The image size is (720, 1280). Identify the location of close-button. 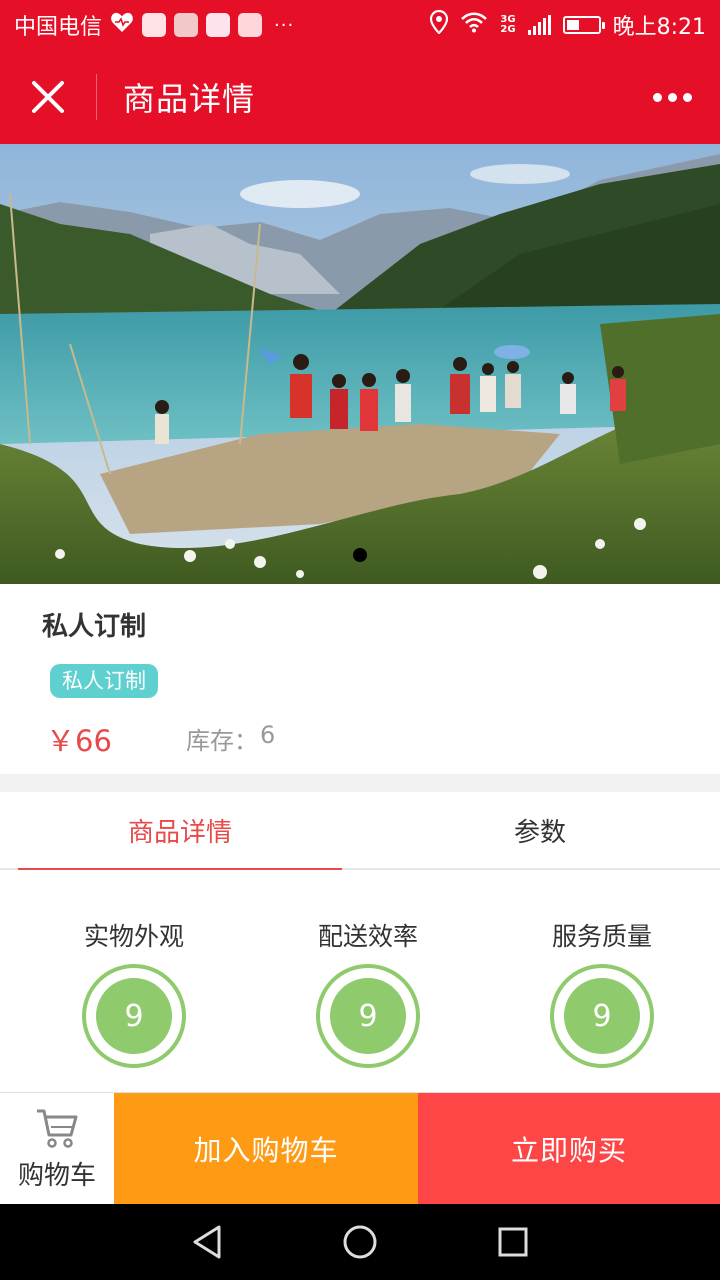
(48, 97).